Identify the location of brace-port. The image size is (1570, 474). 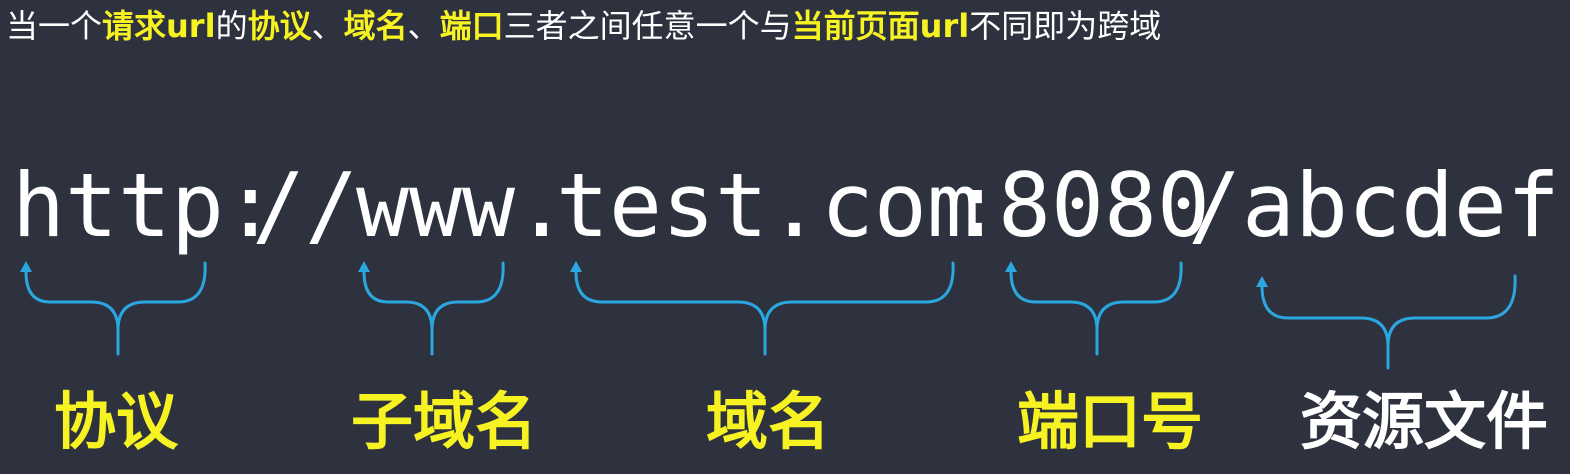
(1096, 308).